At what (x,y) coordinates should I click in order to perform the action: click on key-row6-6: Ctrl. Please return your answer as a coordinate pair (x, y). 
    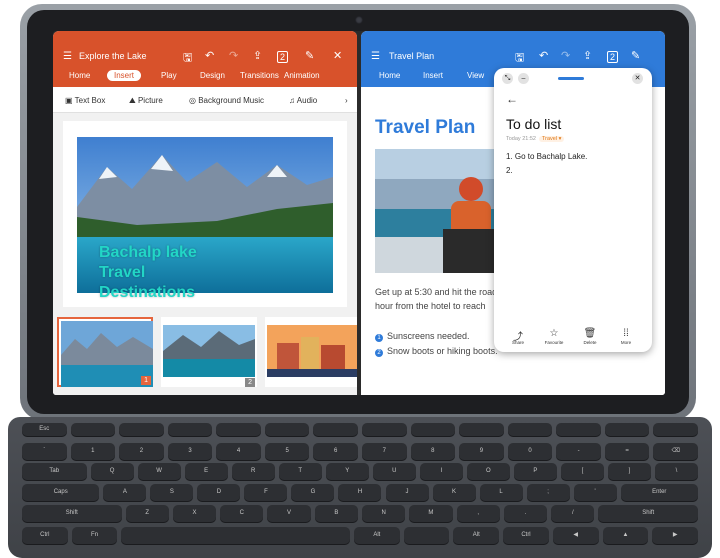
    Looking at the image, I should click on (526, 535).